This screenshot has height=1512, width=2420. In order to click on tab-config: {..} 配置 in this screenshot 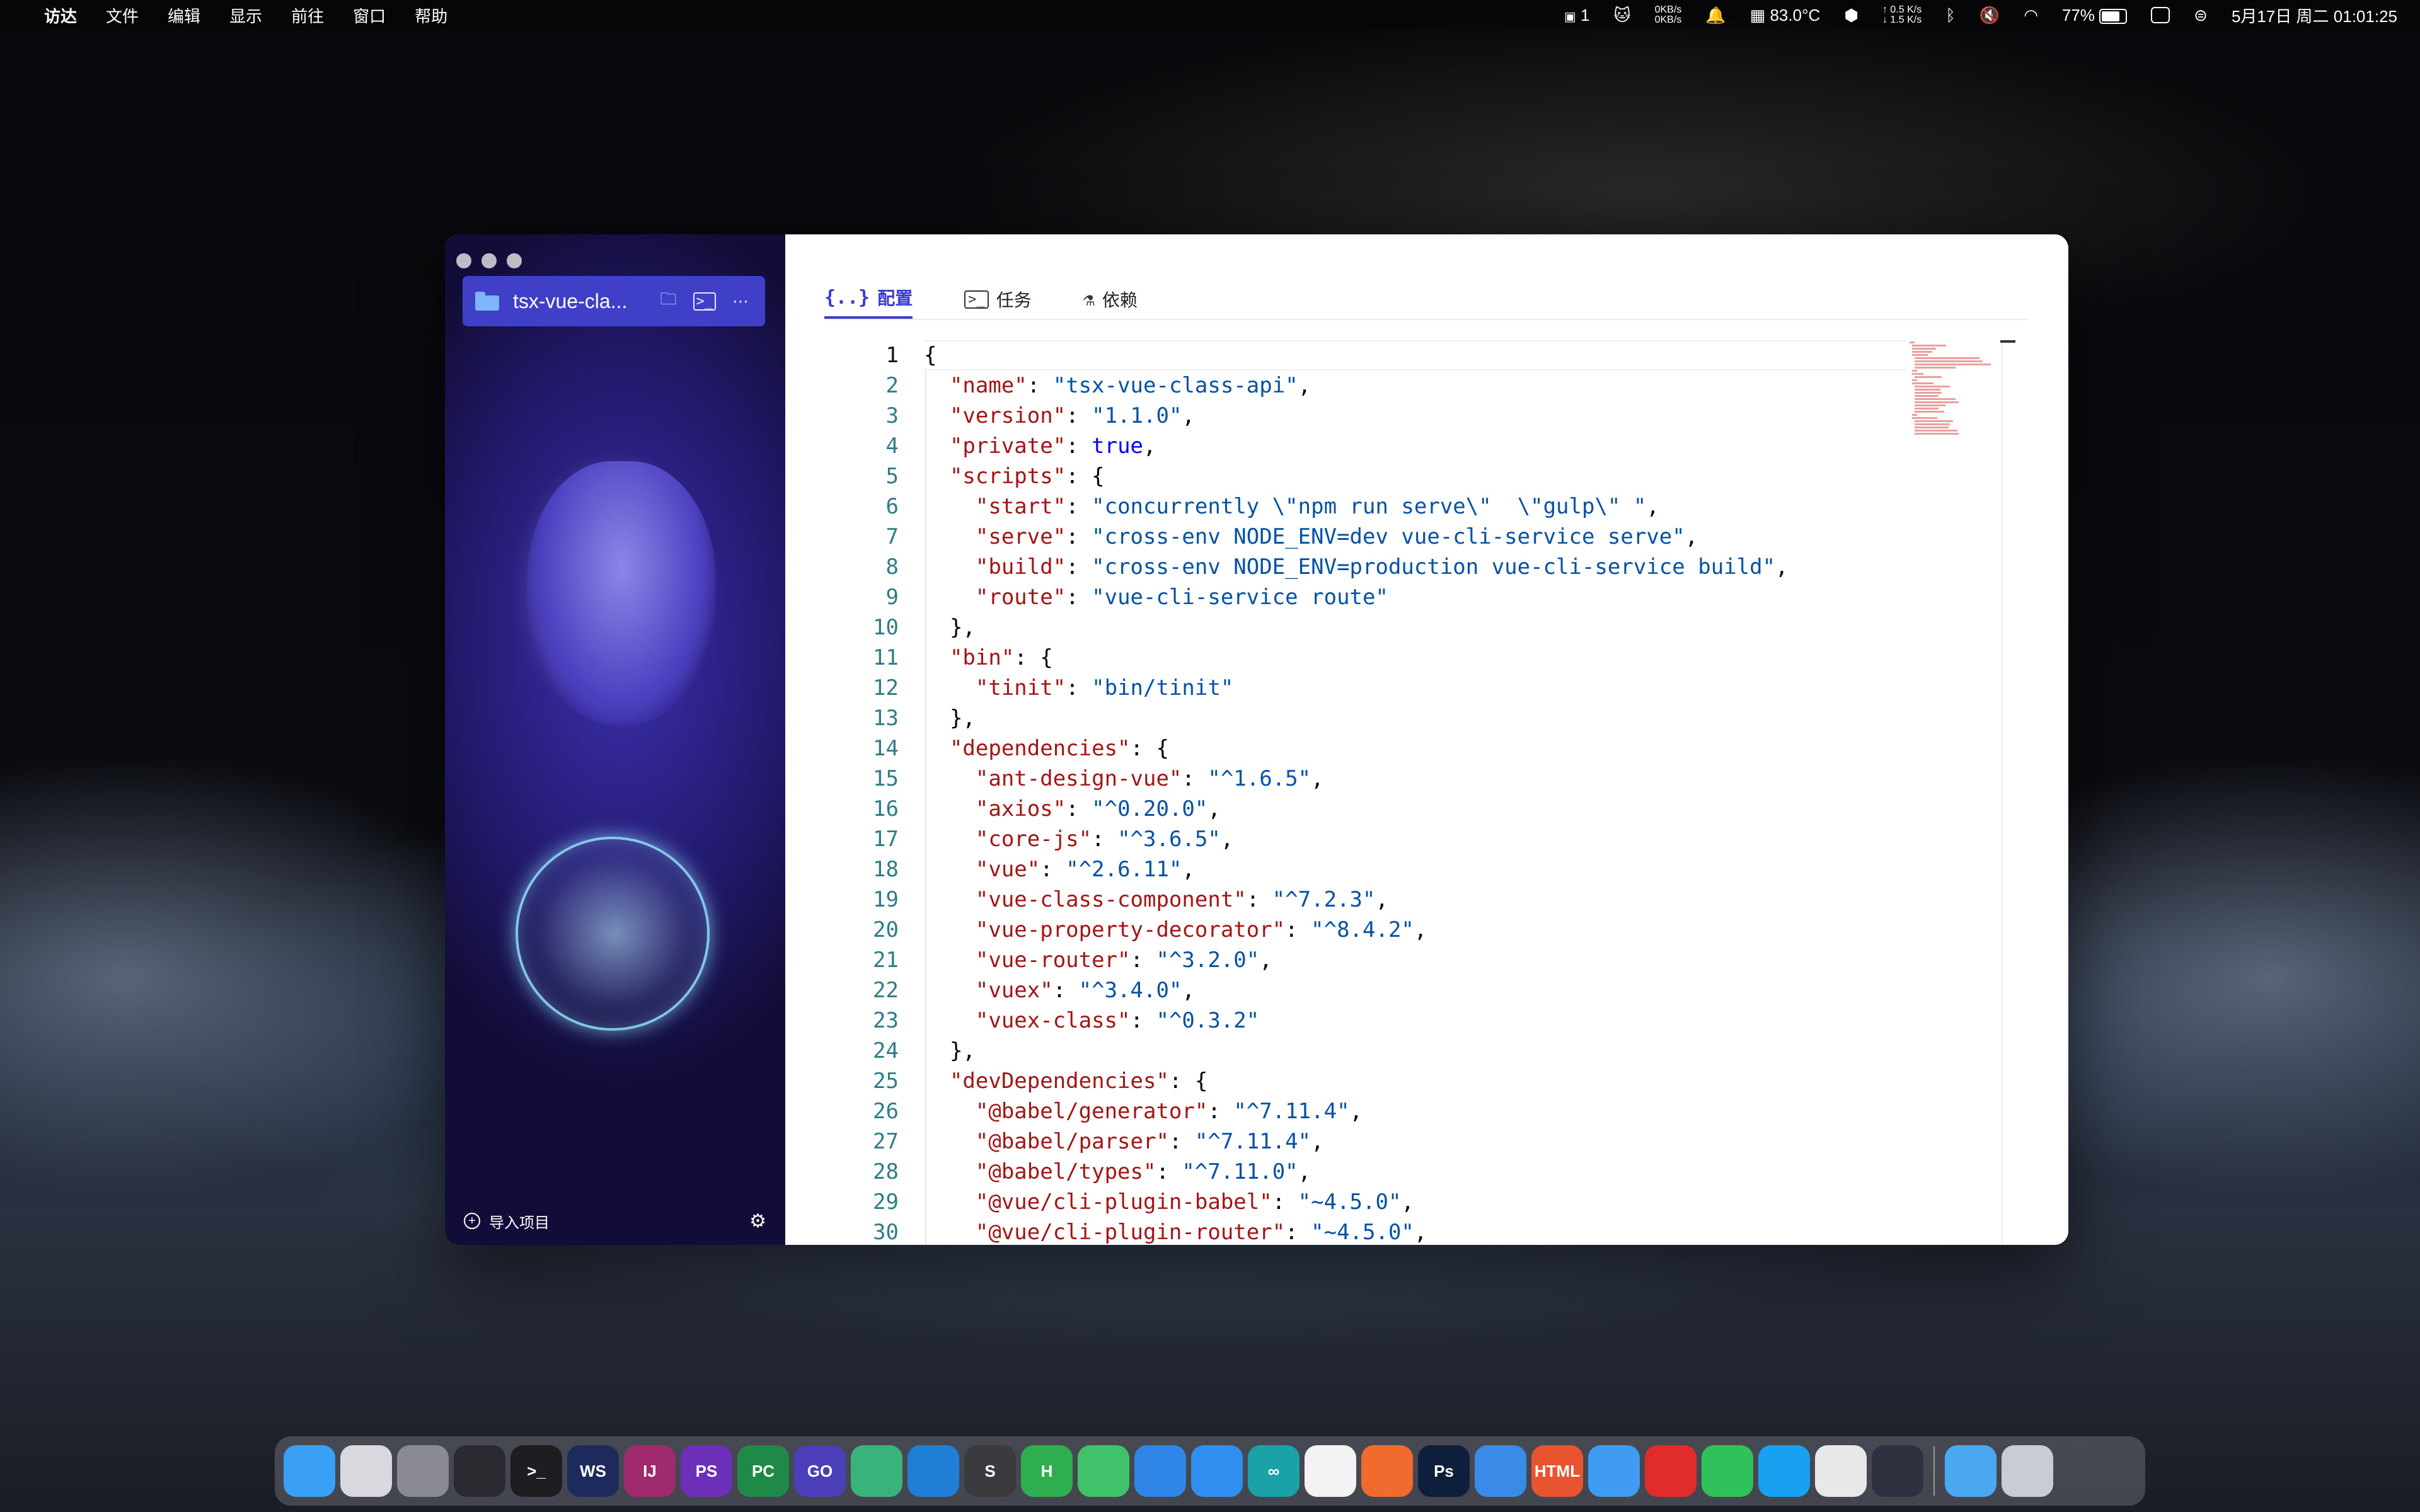, I will do `click(868, 298)`.